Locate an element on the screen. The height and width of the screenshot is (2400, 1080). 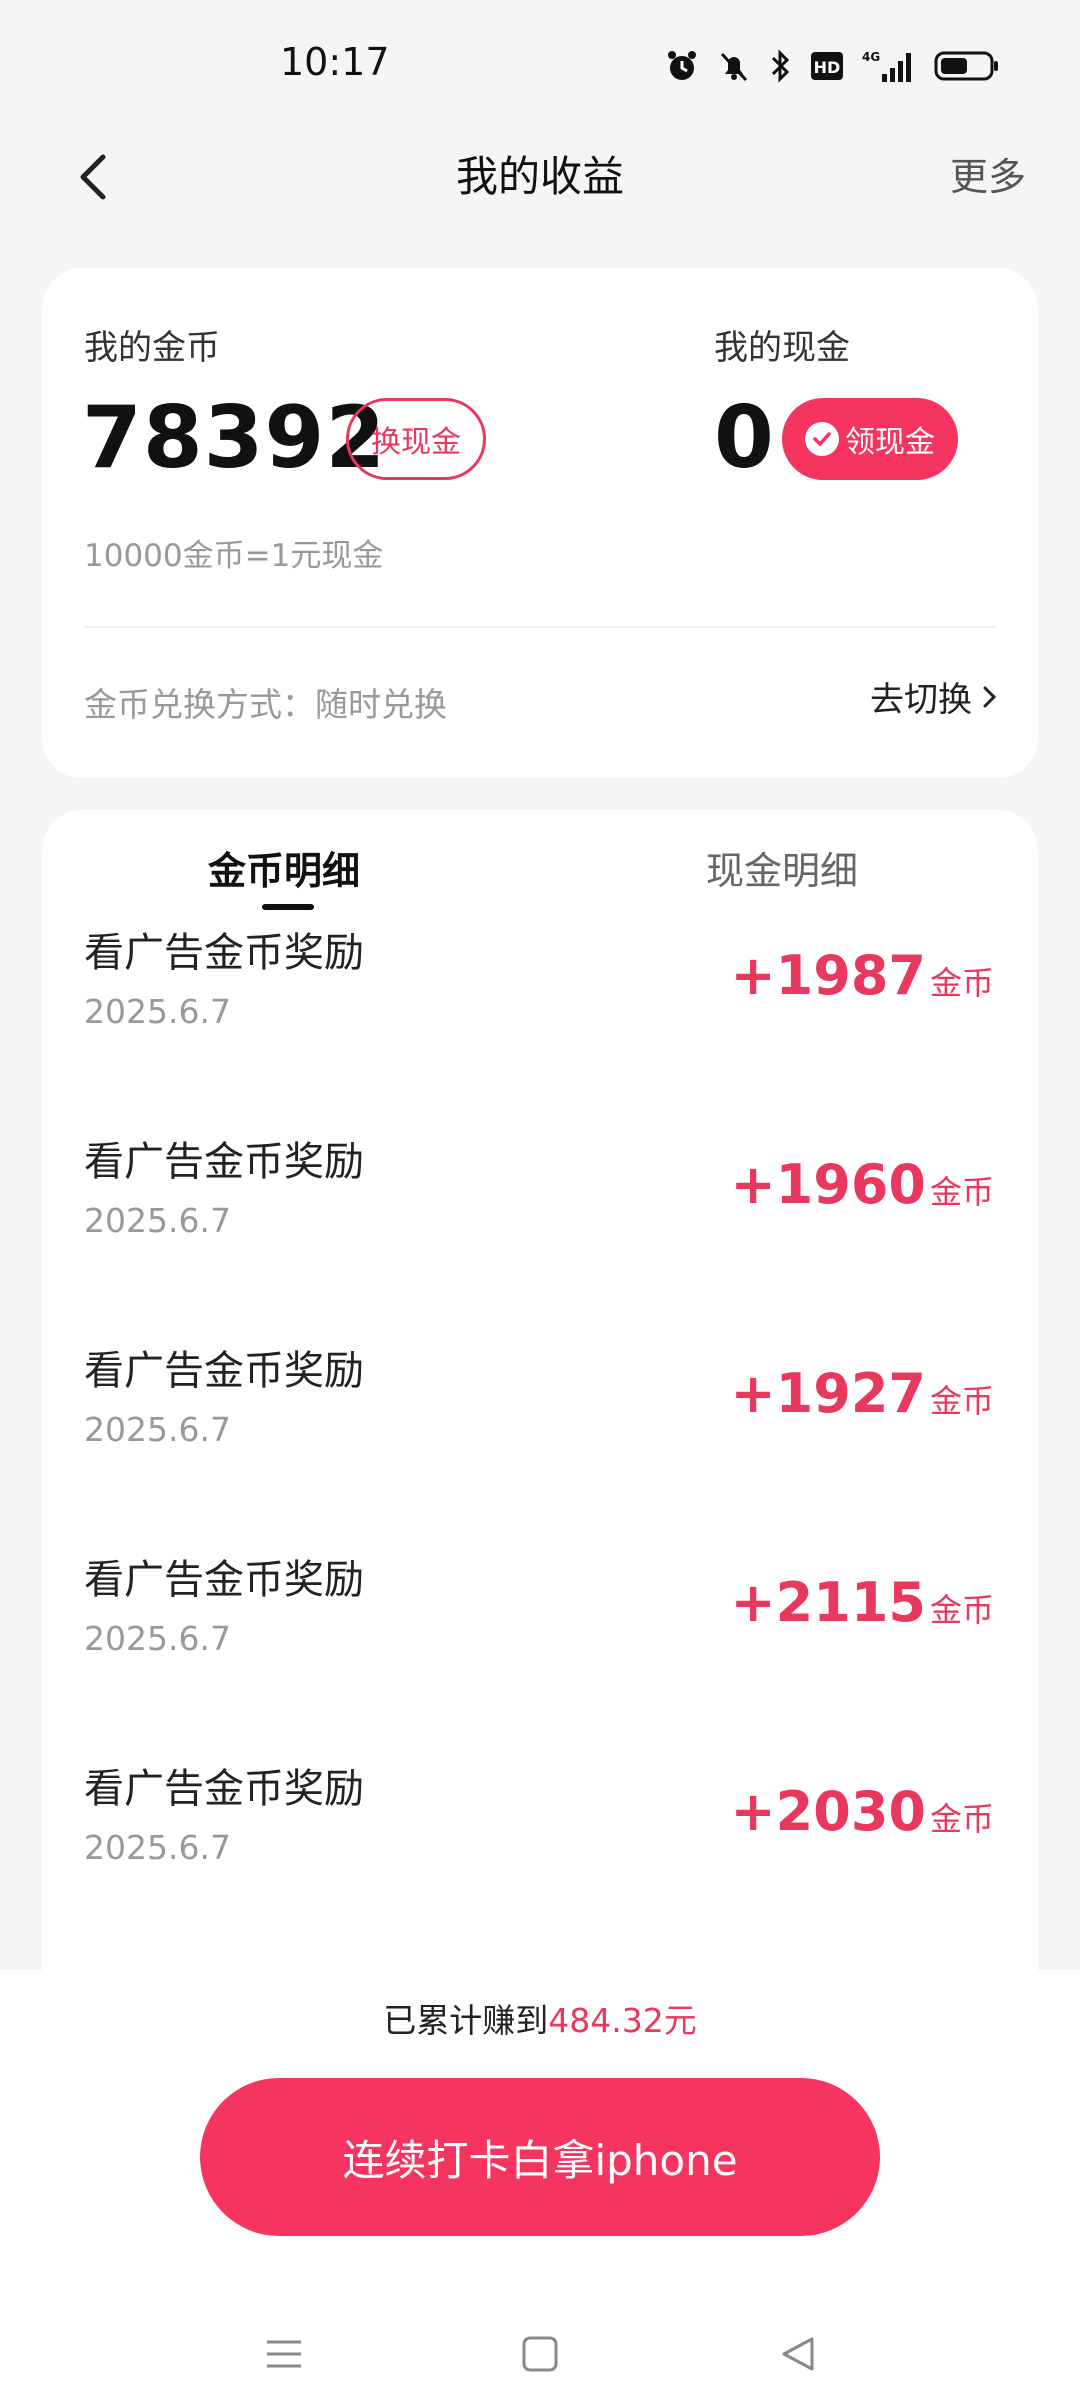
header: 我的收益 更多 is located at coordinates (540, 197).